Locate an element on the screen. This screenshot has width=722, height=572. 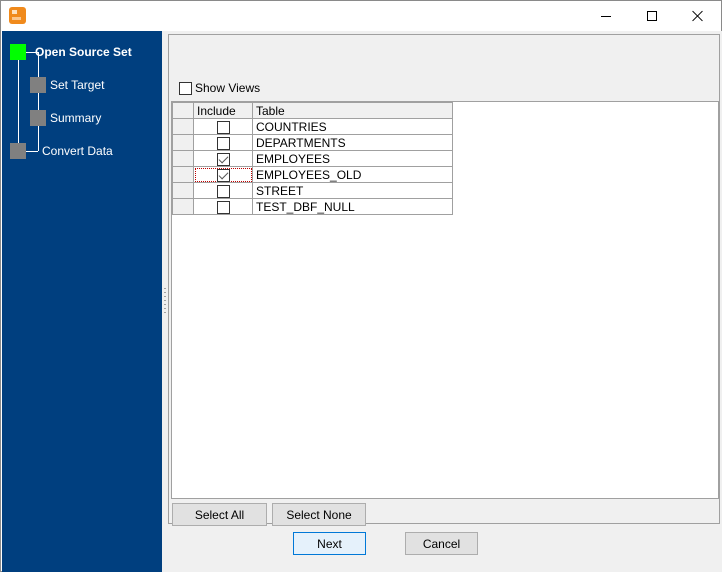
step-label: Set Target is located at coordinates (77, 85).